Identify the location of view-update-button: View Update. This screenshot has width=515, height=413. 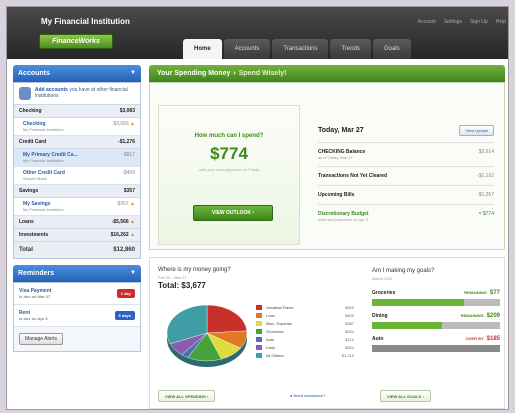
(476, 130).